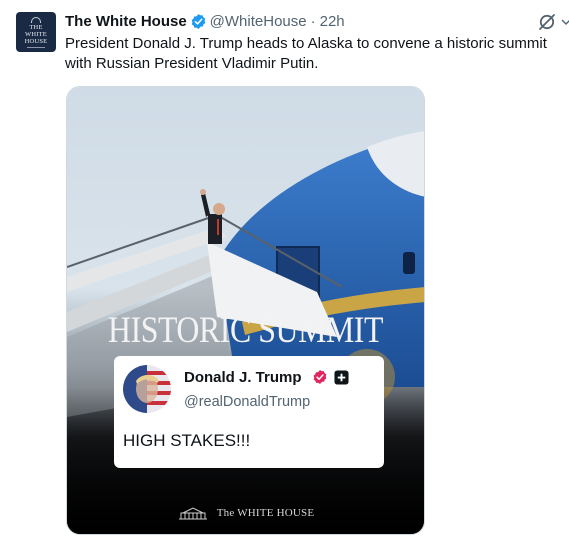 This screenshot has height=544, width=569. What do you see at coordinates (565, 22) in the screenshot?
I see `chevron-down-icon` at bounding box center [565, 22].